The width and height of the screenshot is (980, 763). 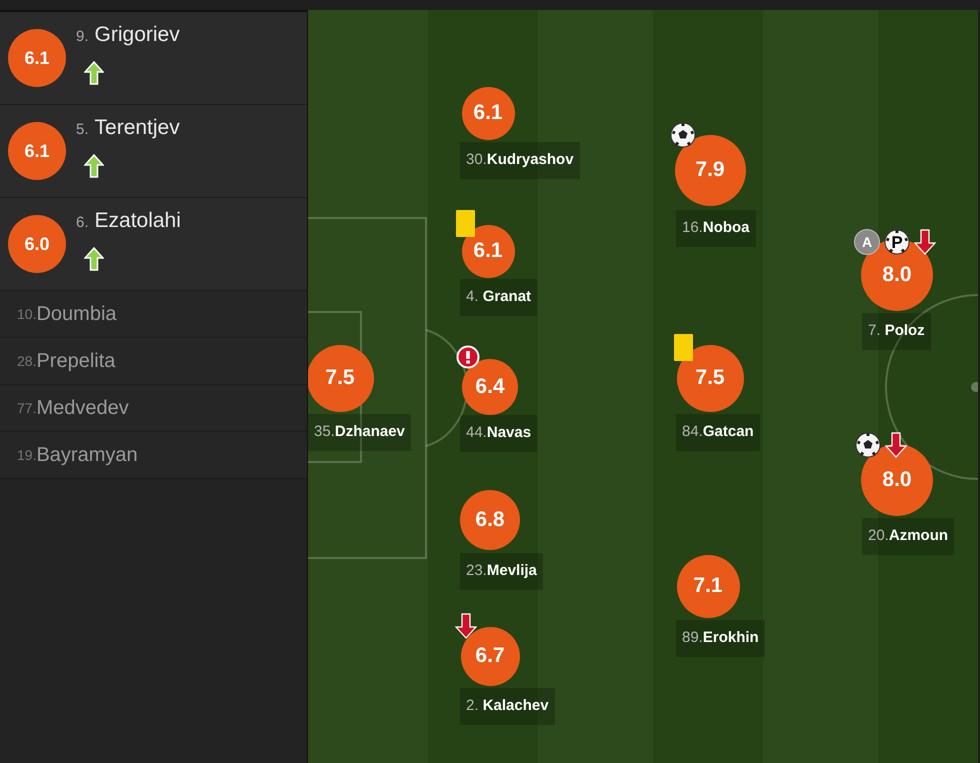 I want to click on player-number: 2., so click(x=473, y=706).